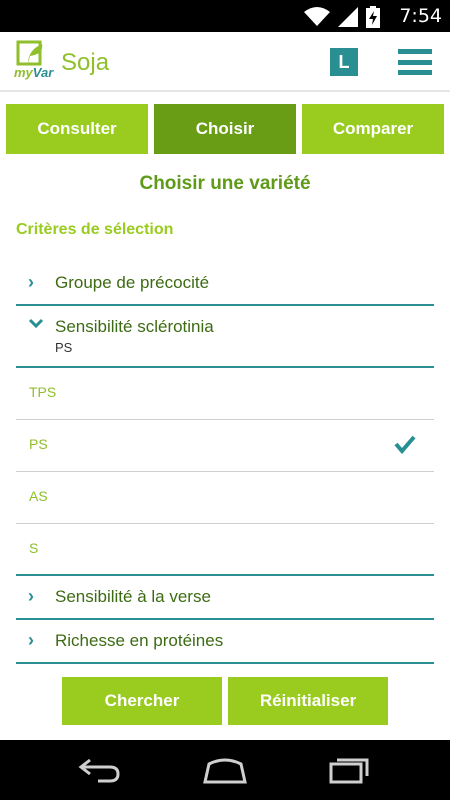 This screenshot has width=450, height=800. I want to click on app-bar: myVar Soja L, so click(225, 62).